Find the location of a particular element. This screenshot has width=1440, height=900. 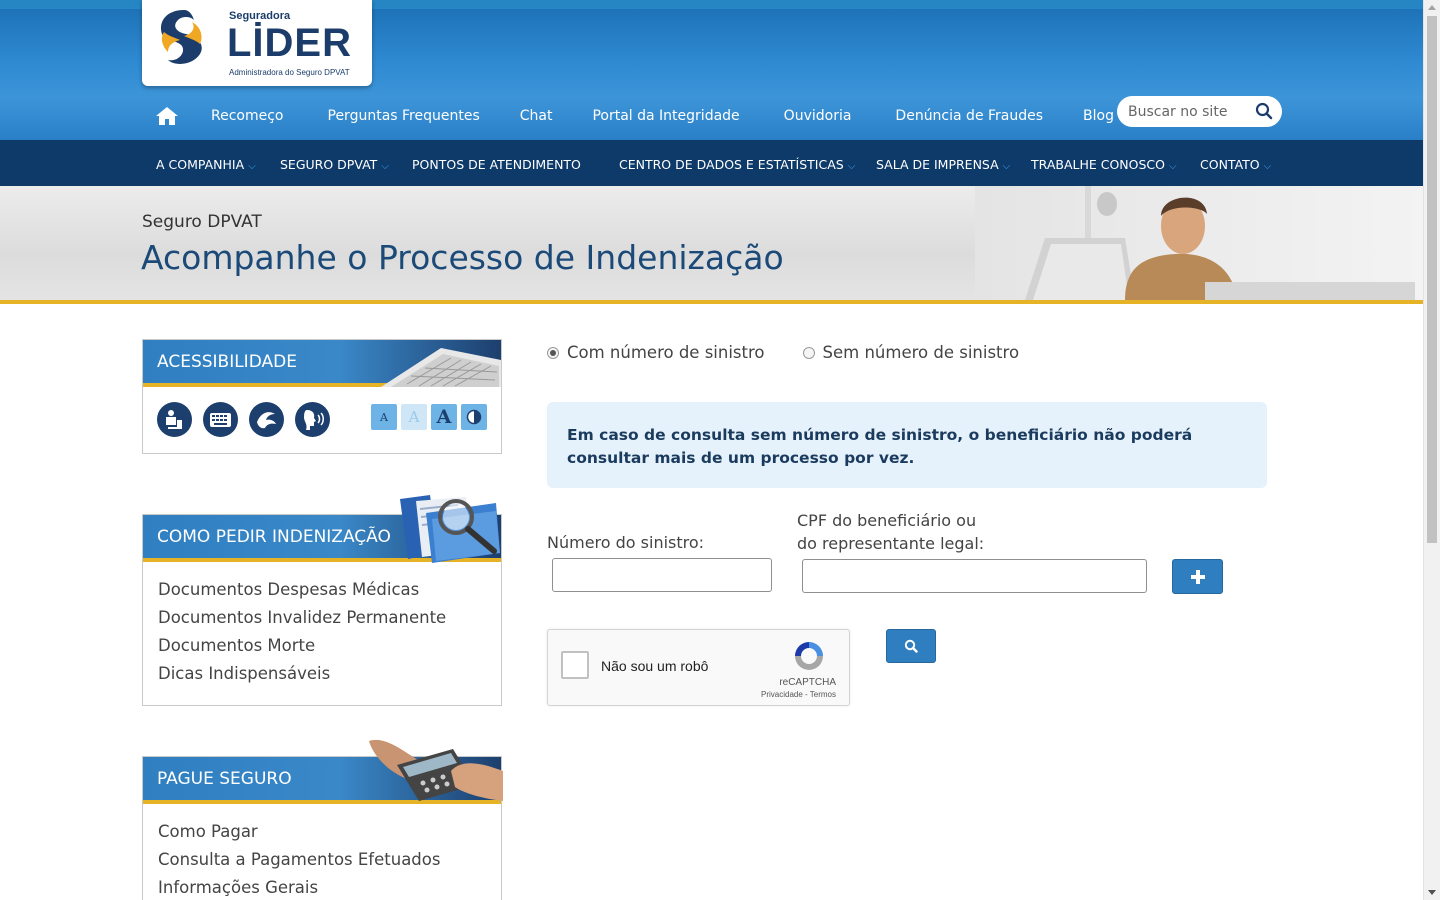

menu-label: PONTOS DE ATENDIMENTO is located at coordinates (496, 164).